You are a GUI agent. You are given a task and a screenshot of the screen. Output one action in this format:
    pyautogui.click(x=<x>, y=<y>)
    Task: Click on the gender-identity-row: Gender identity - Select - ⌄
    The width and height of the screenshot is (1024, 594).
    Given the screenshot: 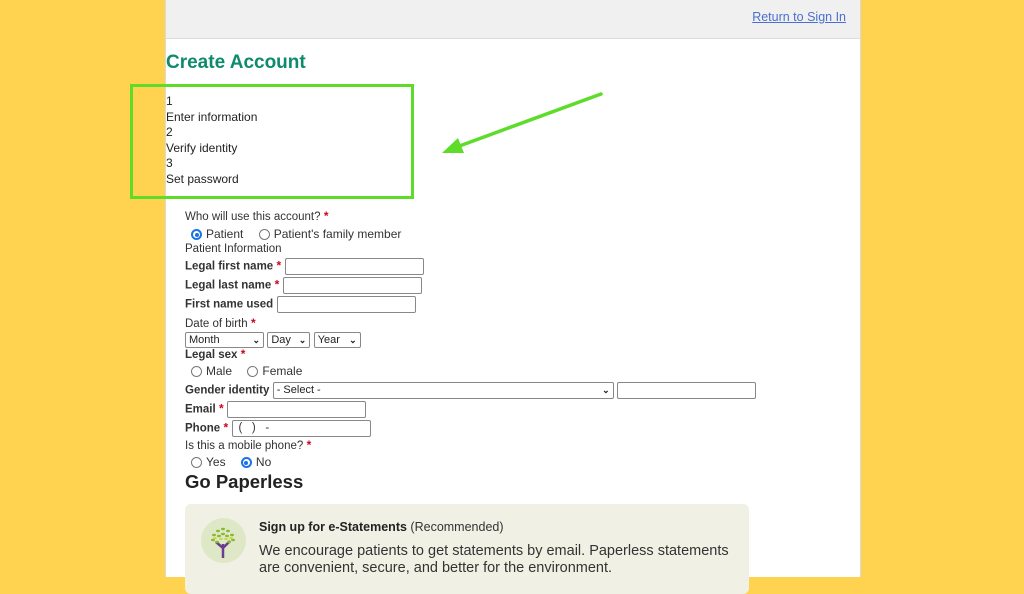 What is the action you would take?
    pyautogui.click(x=471, y=390)
    